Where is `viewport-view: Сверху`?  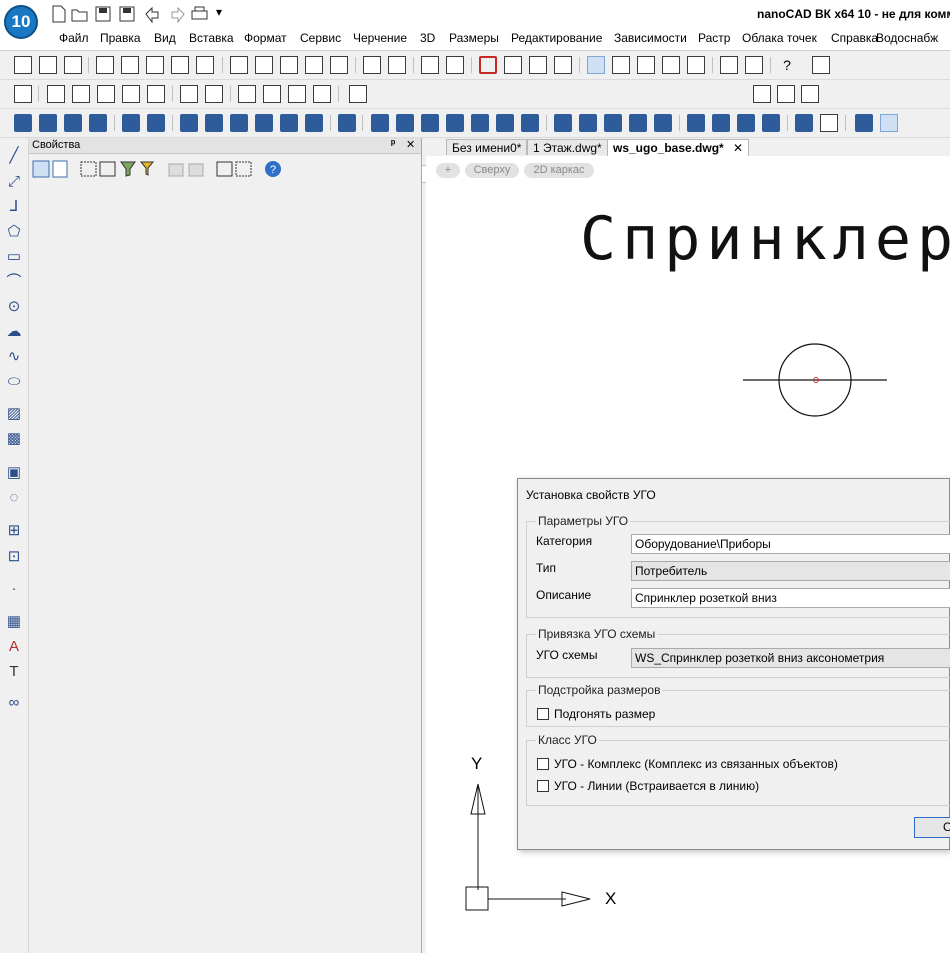
viewport-view: Сверху is located at coordinates (492, 170).